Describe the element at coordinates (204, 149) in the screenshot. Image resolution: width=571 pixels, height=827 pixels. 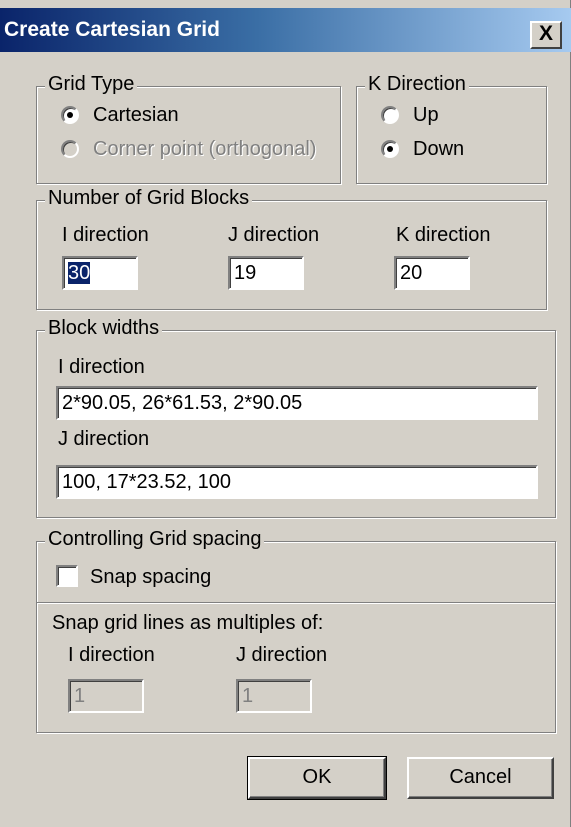
I see `radio-corner-point-label: Corner point (orthogonal)` at that location.